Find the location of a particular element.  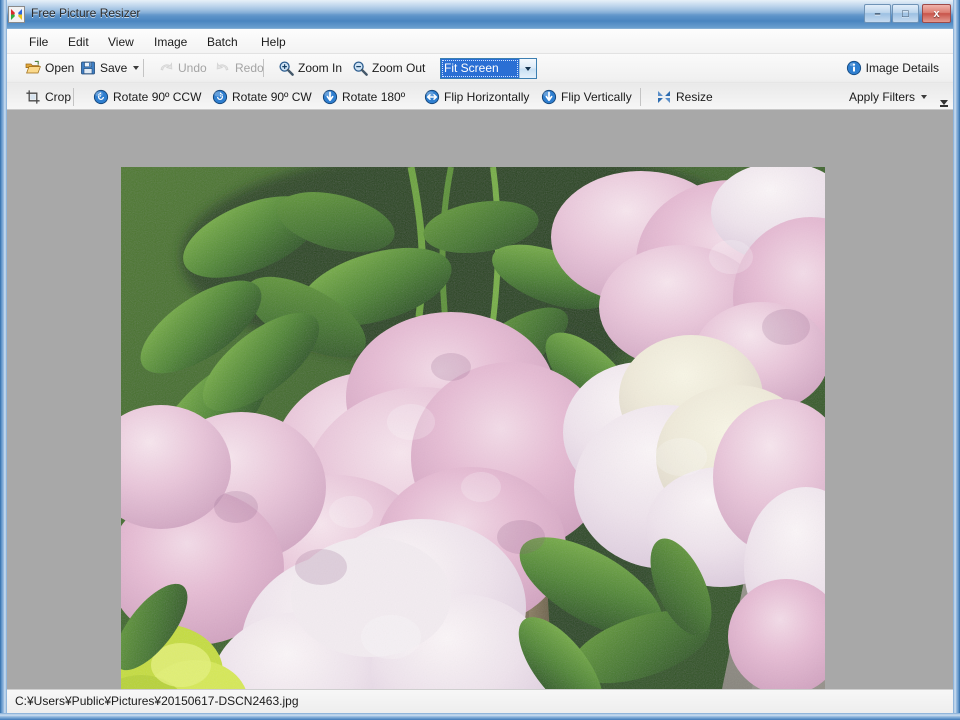

menu-item-label: Edit is located at coordinates (78, 42).